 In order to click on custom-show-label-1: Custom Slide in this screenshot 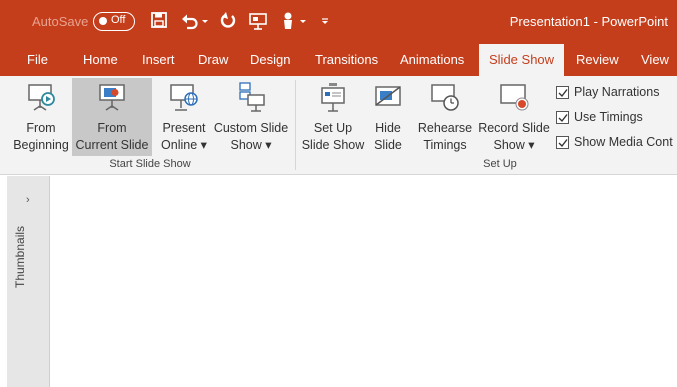, I will do `click(251, 128)`.